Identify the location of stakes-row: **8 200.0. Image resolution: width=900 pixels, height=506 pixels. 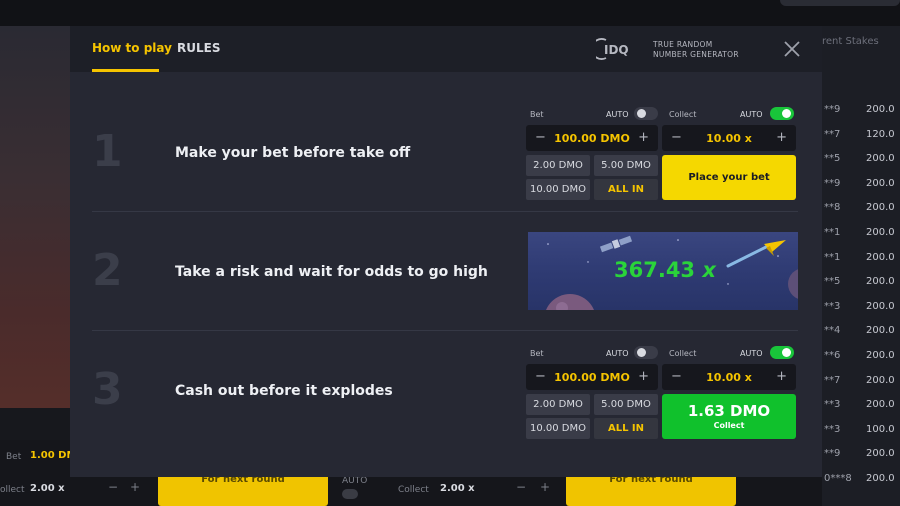
(861, 208).